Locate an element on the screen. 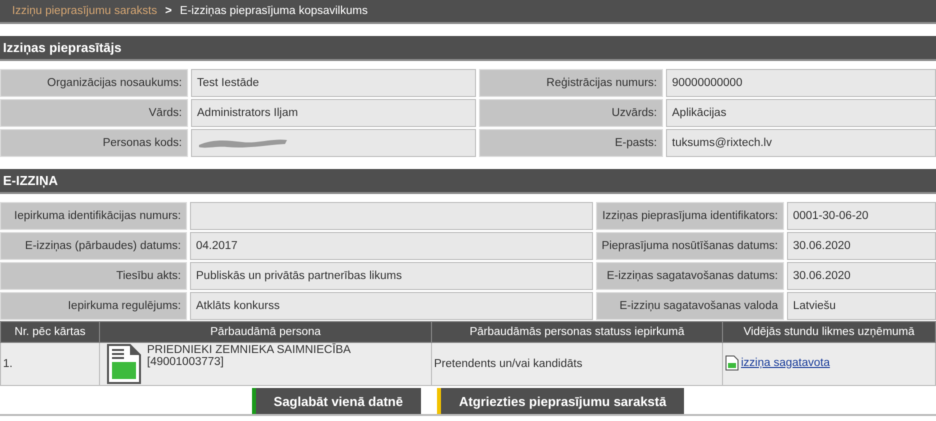  field-label: Iepirkuma identifikācijas numurs: is located at coordinates (93, 216).